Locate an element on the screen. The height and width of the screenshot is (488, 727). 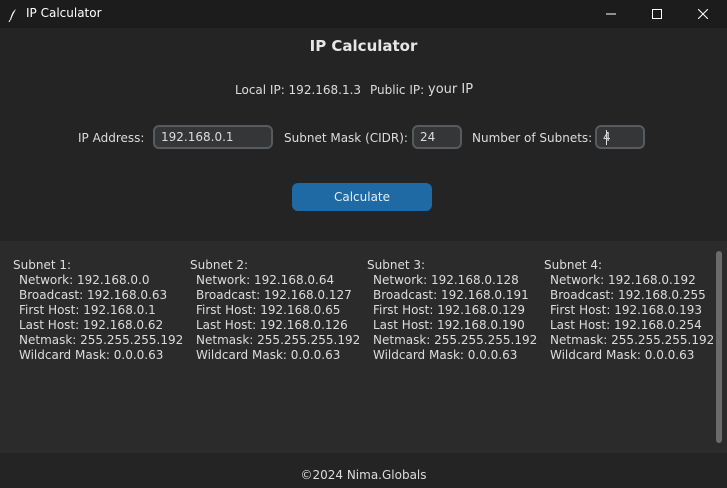
local-ip-text: Local IP: 192.168.1.3 is located at coordinates (298, 90).